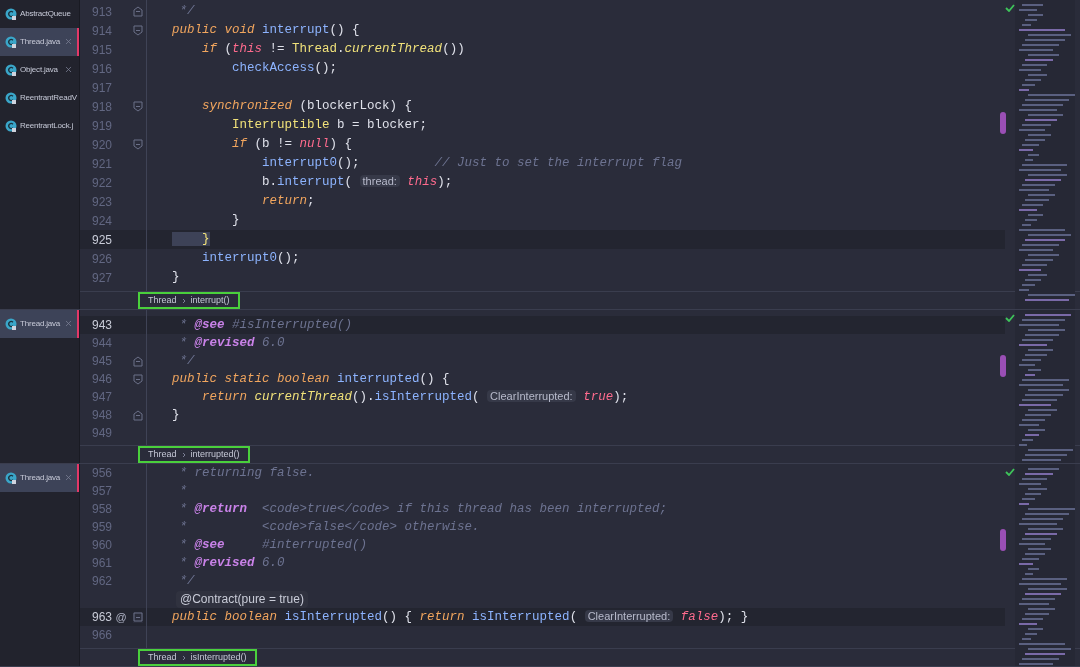  What do you see at coordinates (329, 527) in the screenshot?
I see `code-text: * <code>false</code> otherwise.` at bounding box center [329, 527].